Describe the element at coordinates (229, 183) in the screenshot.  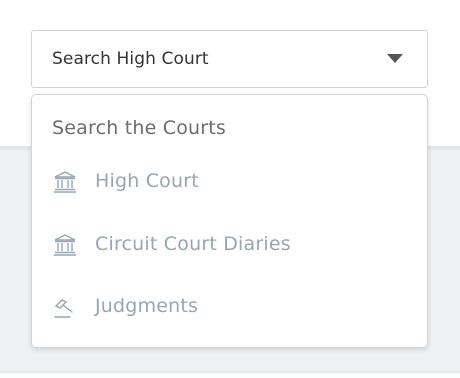
I see `menu-item-high-court: High Court` at that location.